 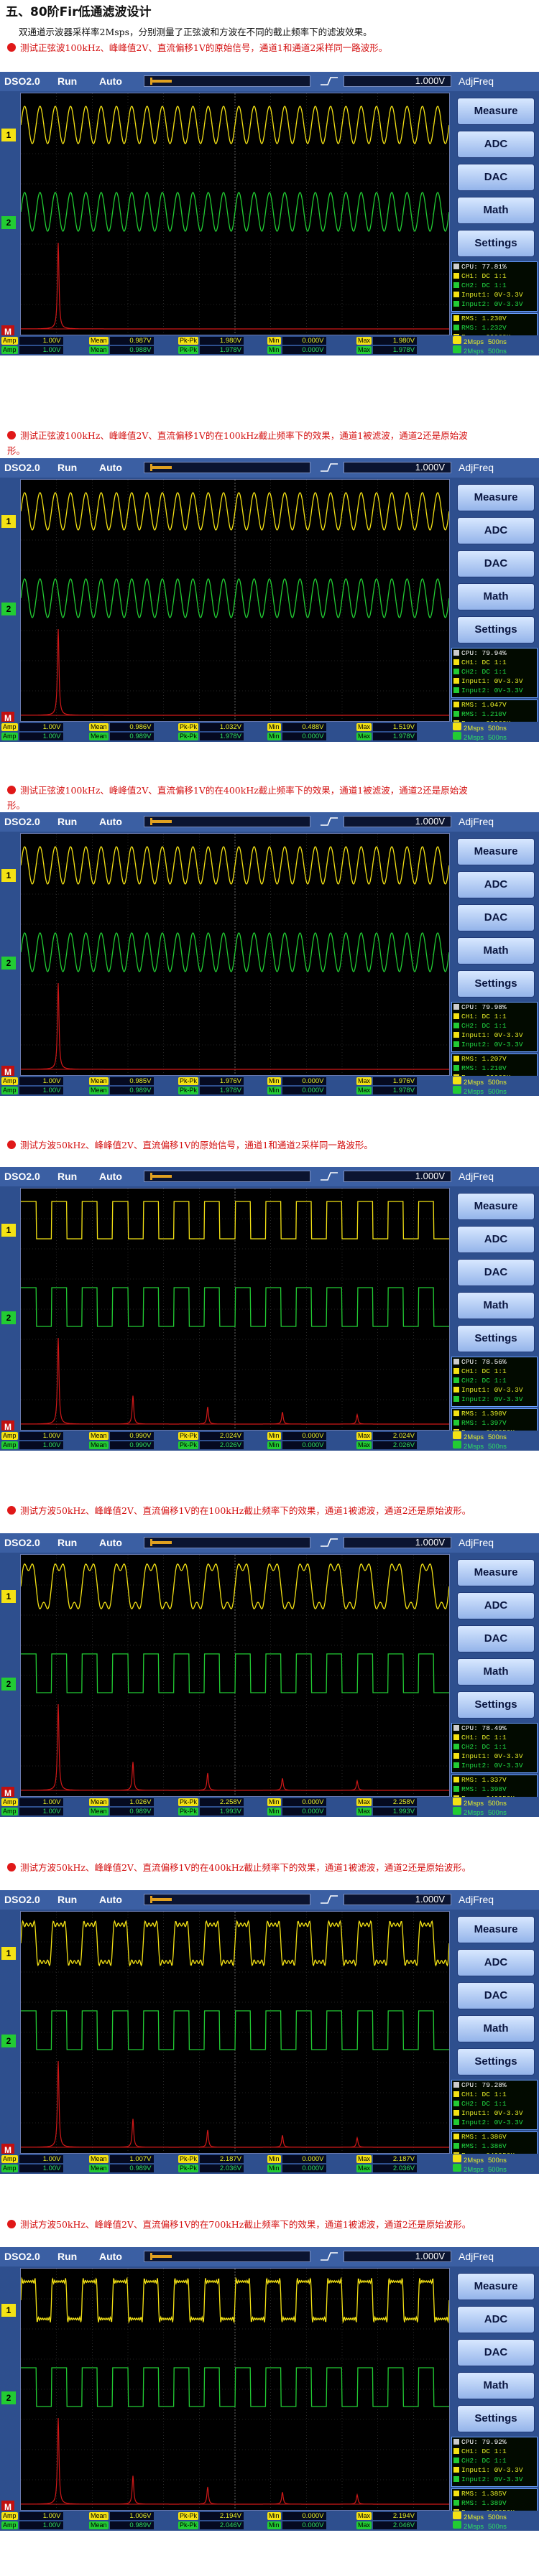 I want to click on sample-rate-value: 2Msps, so click(x=474, y=351).